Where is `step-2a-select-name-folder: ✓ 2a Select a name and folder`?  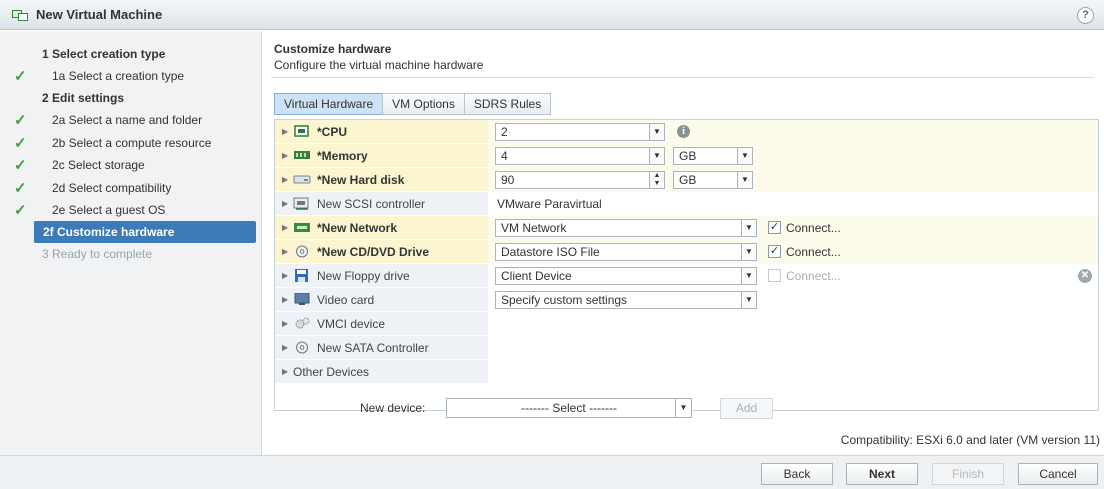
step-2a-select-name-folder: ✓ 2a Select a name and folder is located at coordinates (131, 120).